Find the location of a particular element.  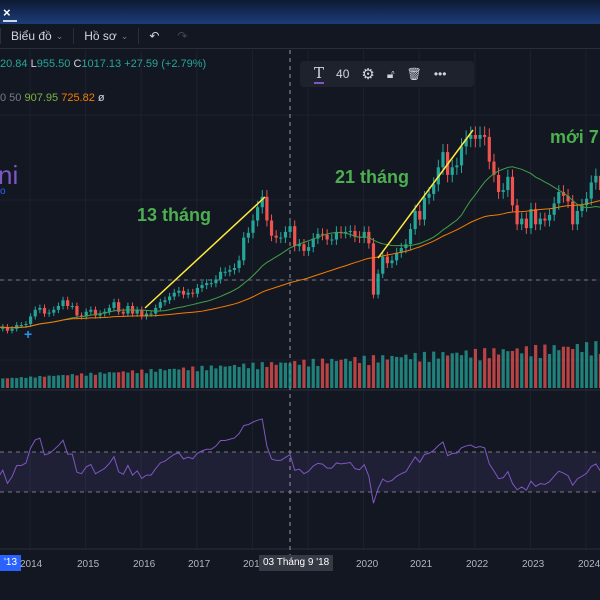

settings-icon: ⚙ is located at coordinates (367, 74).